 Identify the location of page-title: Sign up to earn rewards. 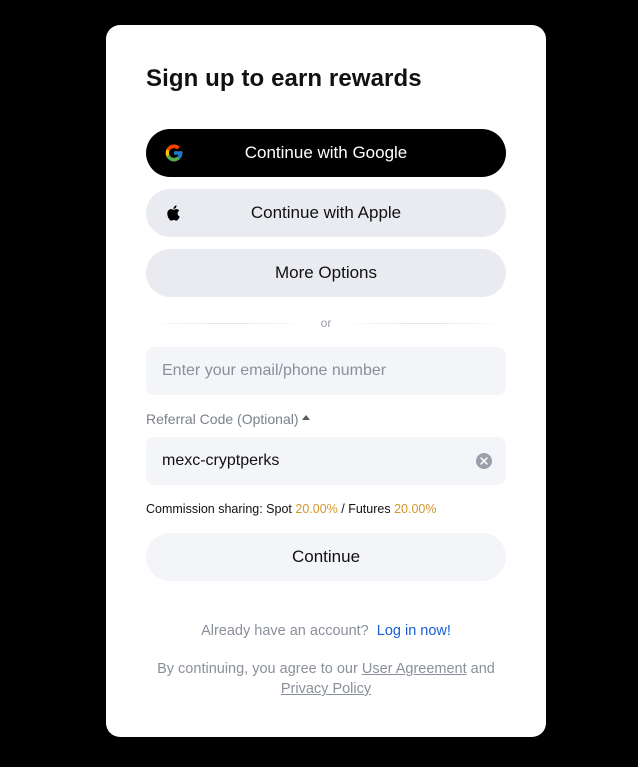
(284, 78).